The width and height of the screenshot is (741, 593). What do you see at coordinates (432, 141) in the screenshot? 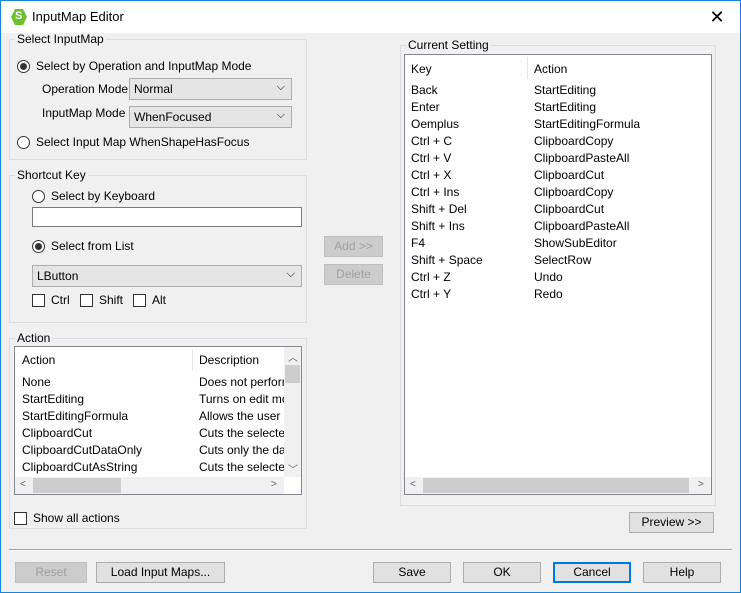
I see `cell-1: Ctrl + C` at bounding box center [432, 141].